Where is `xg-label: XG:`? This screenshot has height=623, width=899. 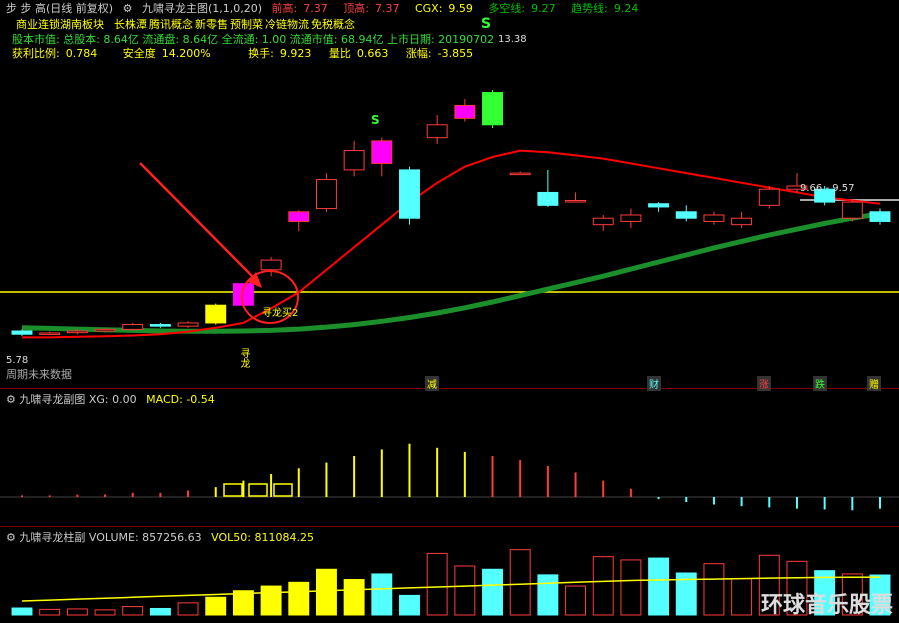
xg-label: XG: is located at coordinates (98, 399).